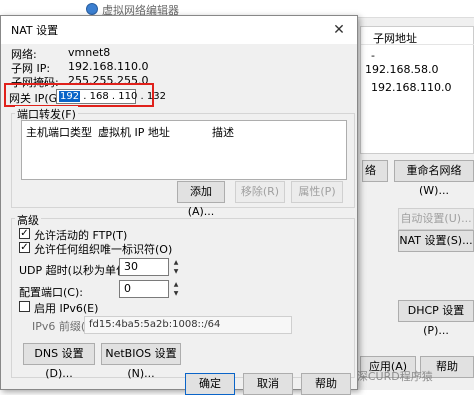 Image resolution: width=474 pixels, height=395 pixels. What do you see at coordinates (24, 306) in the screenshot?
I see `enable-ipv6-checkbox` at bounding box center [24, 306].